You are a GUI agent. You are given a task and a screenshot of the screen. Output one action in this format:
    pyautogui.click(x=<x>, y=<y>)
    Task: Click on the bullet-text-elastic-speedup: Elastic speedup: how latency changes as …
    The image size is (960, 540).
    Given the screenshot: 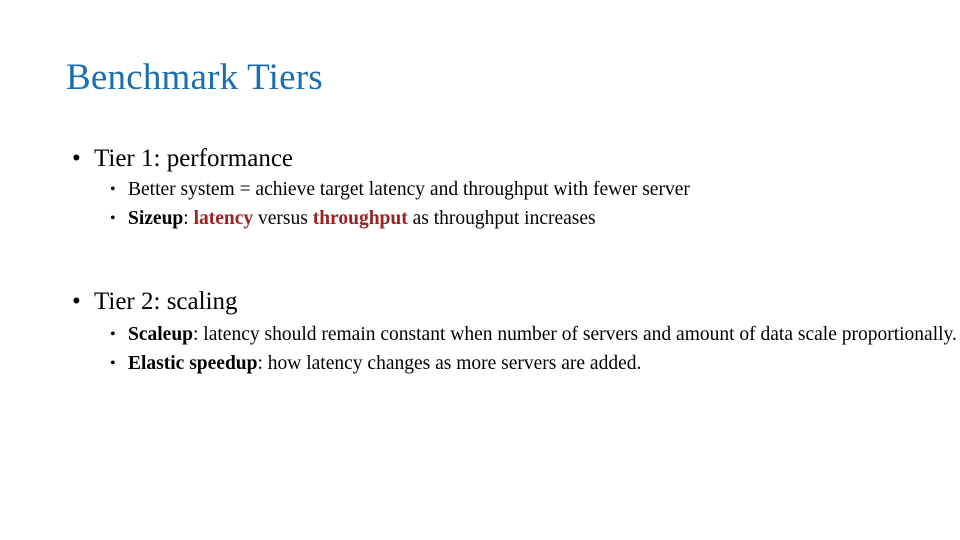 What is the action you would take?
    pyautogui.click(x=384, y=363)
    